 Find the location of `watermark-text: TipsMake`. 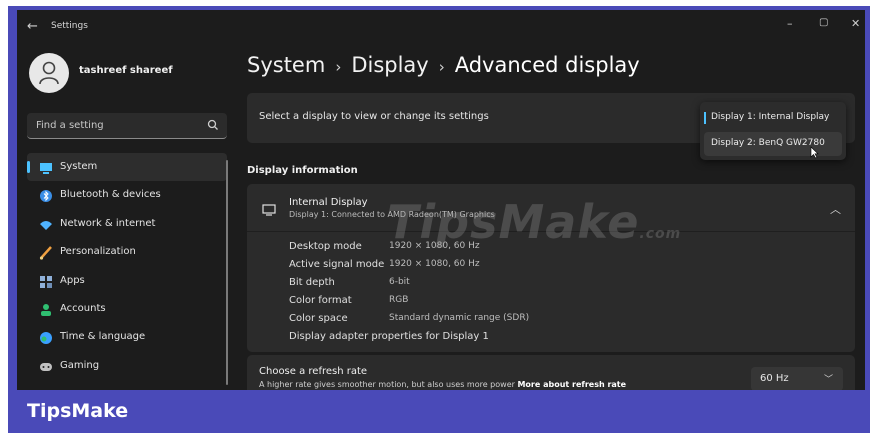

watermark-text: TipsMake is located at coordinates (513, 222).